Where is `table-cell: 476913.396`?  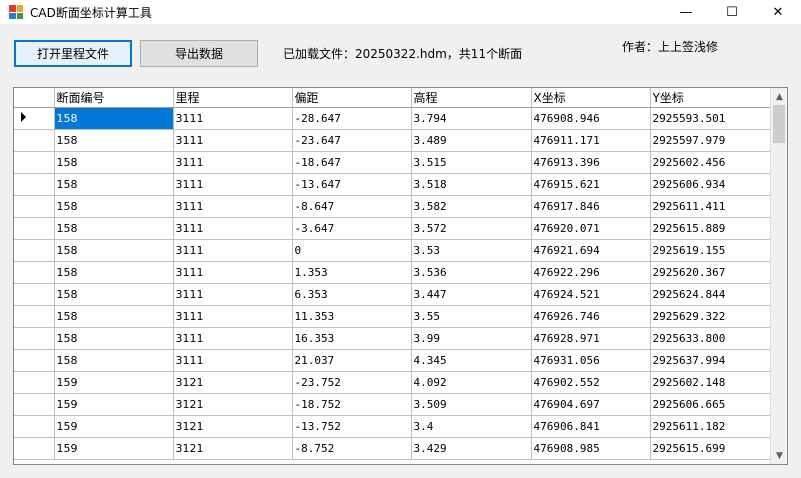 table-cell: 476913.396 is located at coordinates (591, 162).